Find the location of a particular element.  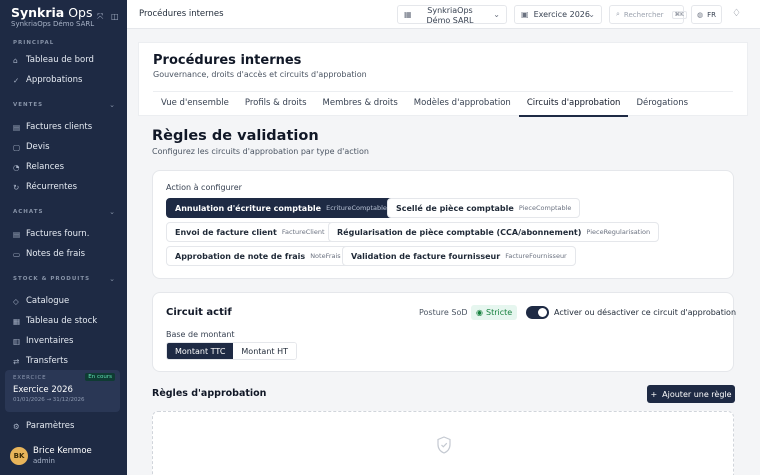

sidebar-item-supplier-invoices: ▤ Factures fourn. is located at coordinates (51, 234).